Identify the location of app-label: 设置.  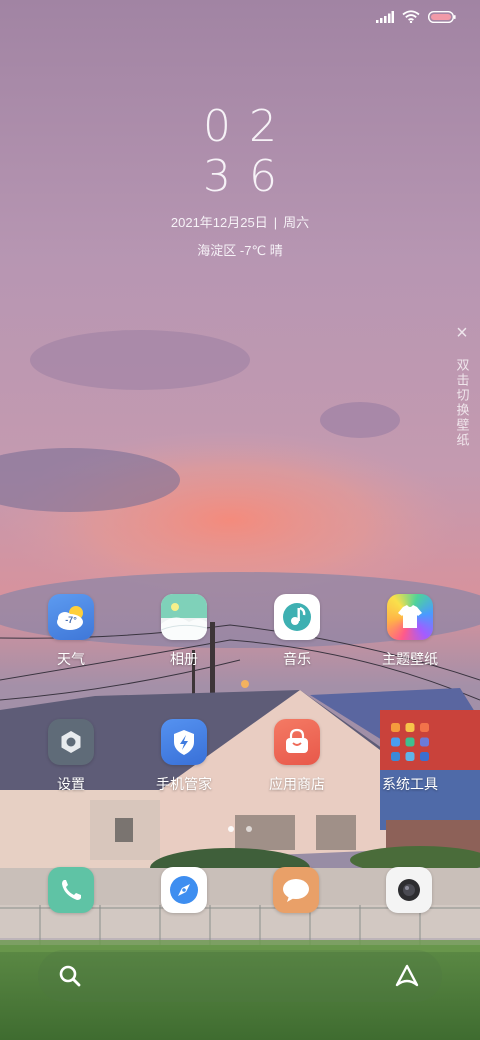
(71, 784).